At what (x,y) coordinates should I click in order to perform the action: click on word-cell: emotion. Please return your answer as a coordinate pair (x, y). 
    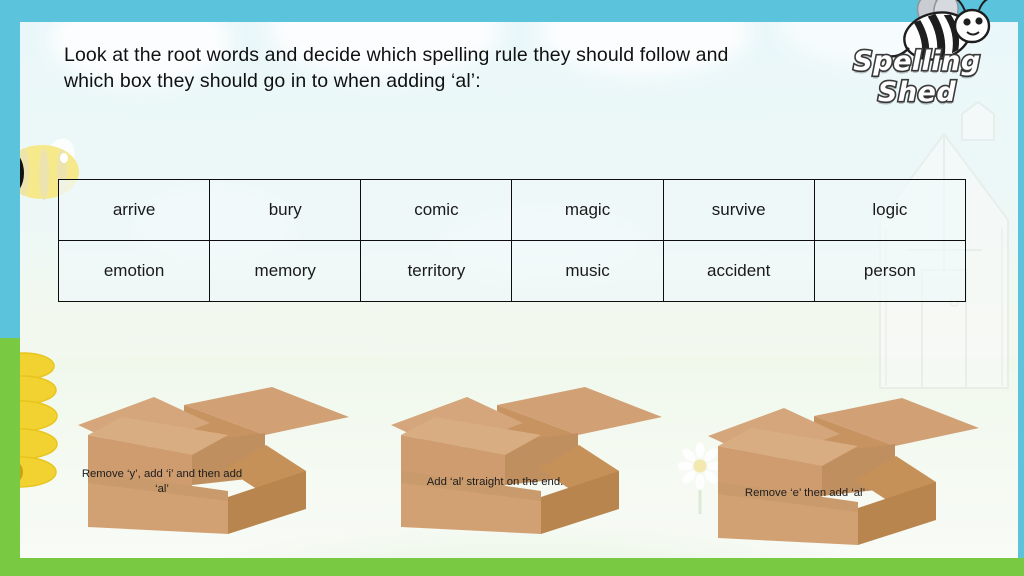
    Looking at the image, I should click on (134, 271).